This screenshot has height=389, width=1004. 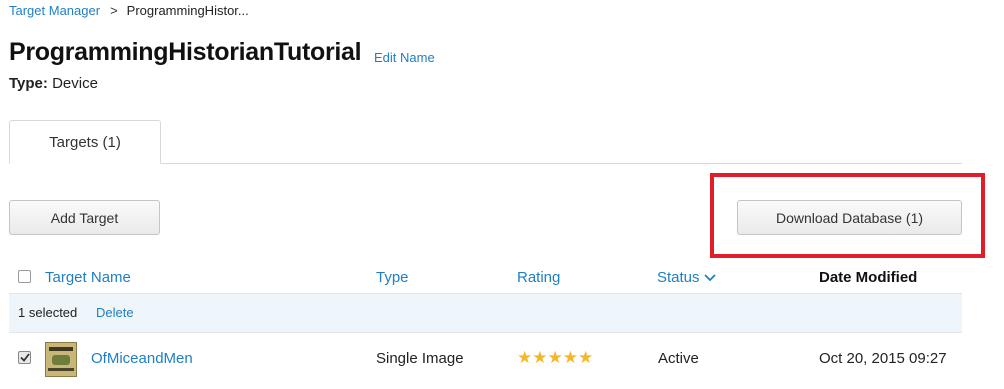 What do you see at coordinates (555, 357) in the screenshot?
I see `rating-stars: ★★★★★` at bounding box center [555, 357].